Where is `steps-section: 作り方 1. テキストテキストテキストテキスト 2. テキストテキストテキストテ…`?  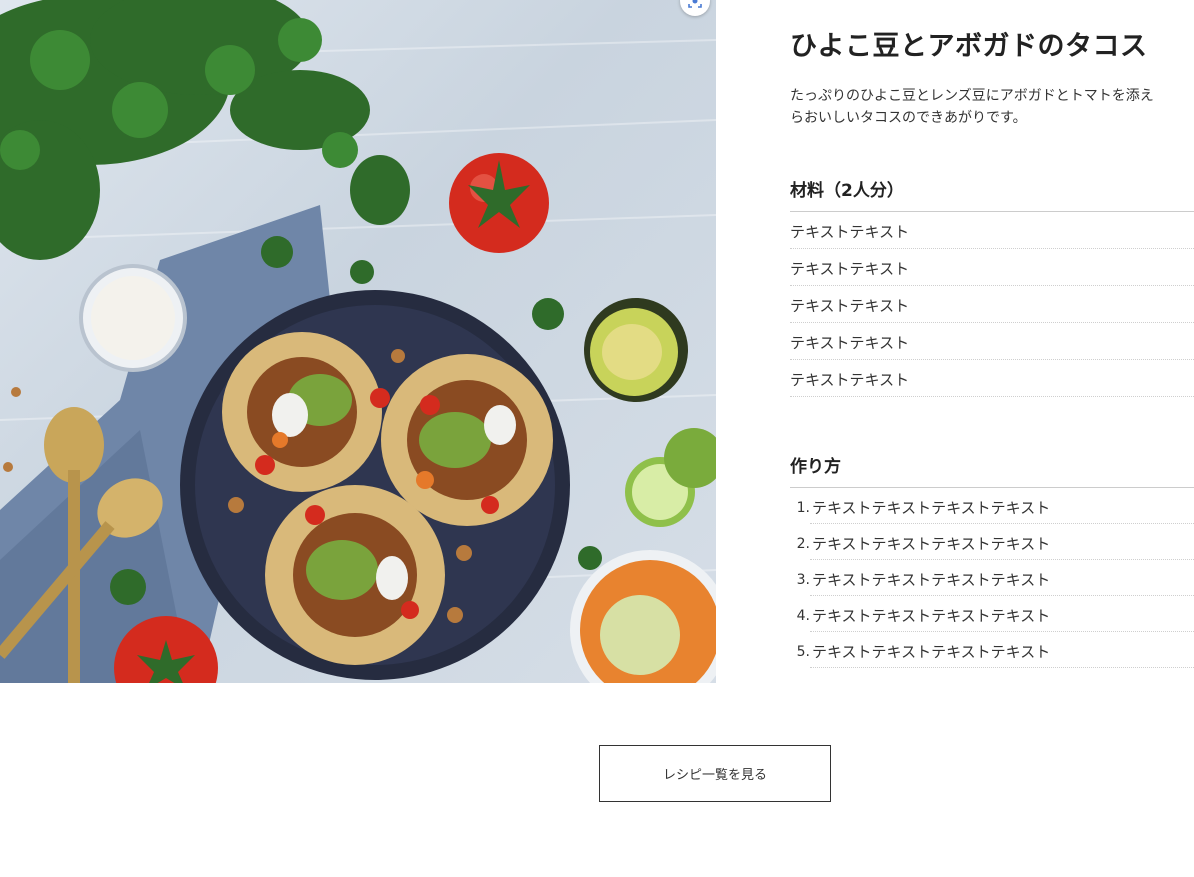
steps-section: 作り方 1. テキストテキストテキストテキスト 2. テキストテキストテキストテ… is located at coordinates (992, 560).